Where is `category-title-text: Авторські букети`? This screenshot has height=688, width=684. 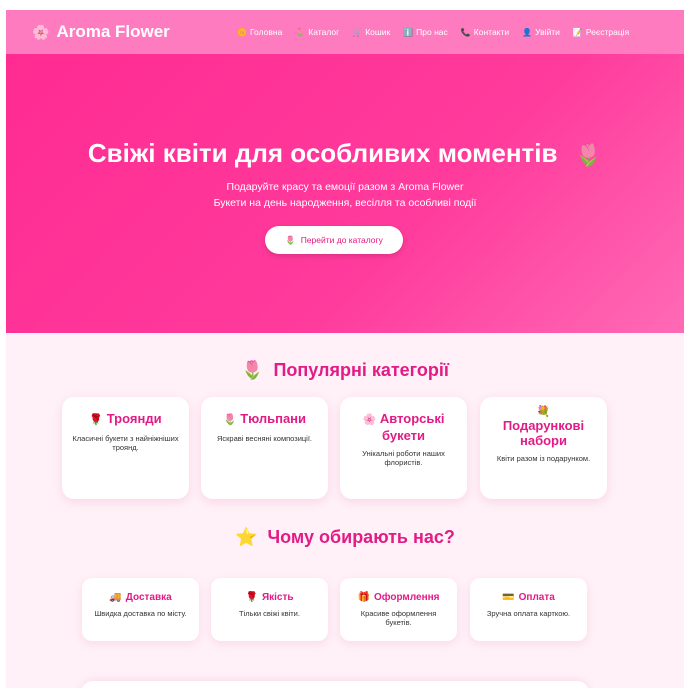 category-title-text: Авторські букети is located at coordinates (412, 427).